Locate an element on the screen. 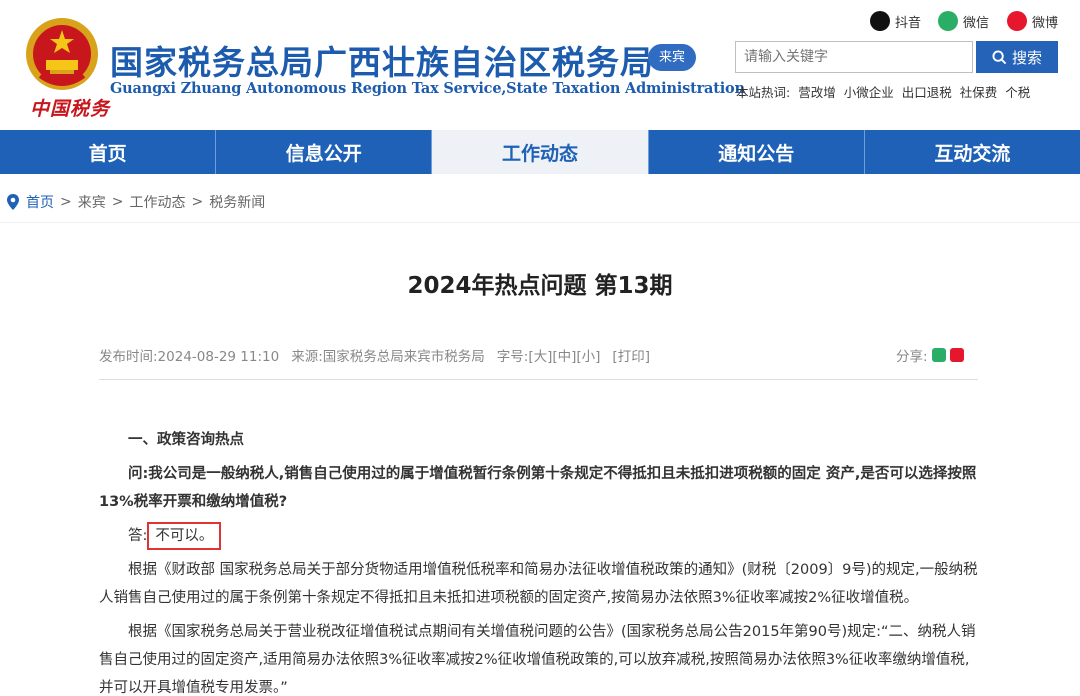 The image size is (1080, 696). hot-word: 营改增 is located at coordinates (817, 91).